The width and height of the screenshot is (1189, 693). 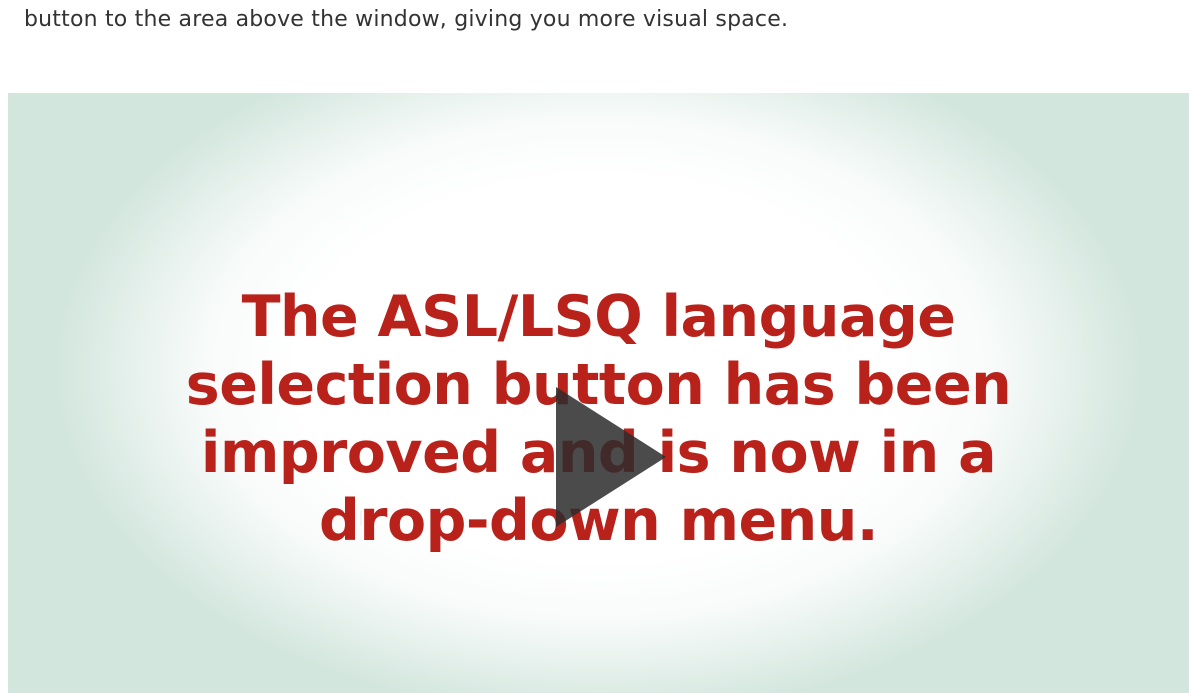 I want to click on play-icon, so click(x=611, y=457).